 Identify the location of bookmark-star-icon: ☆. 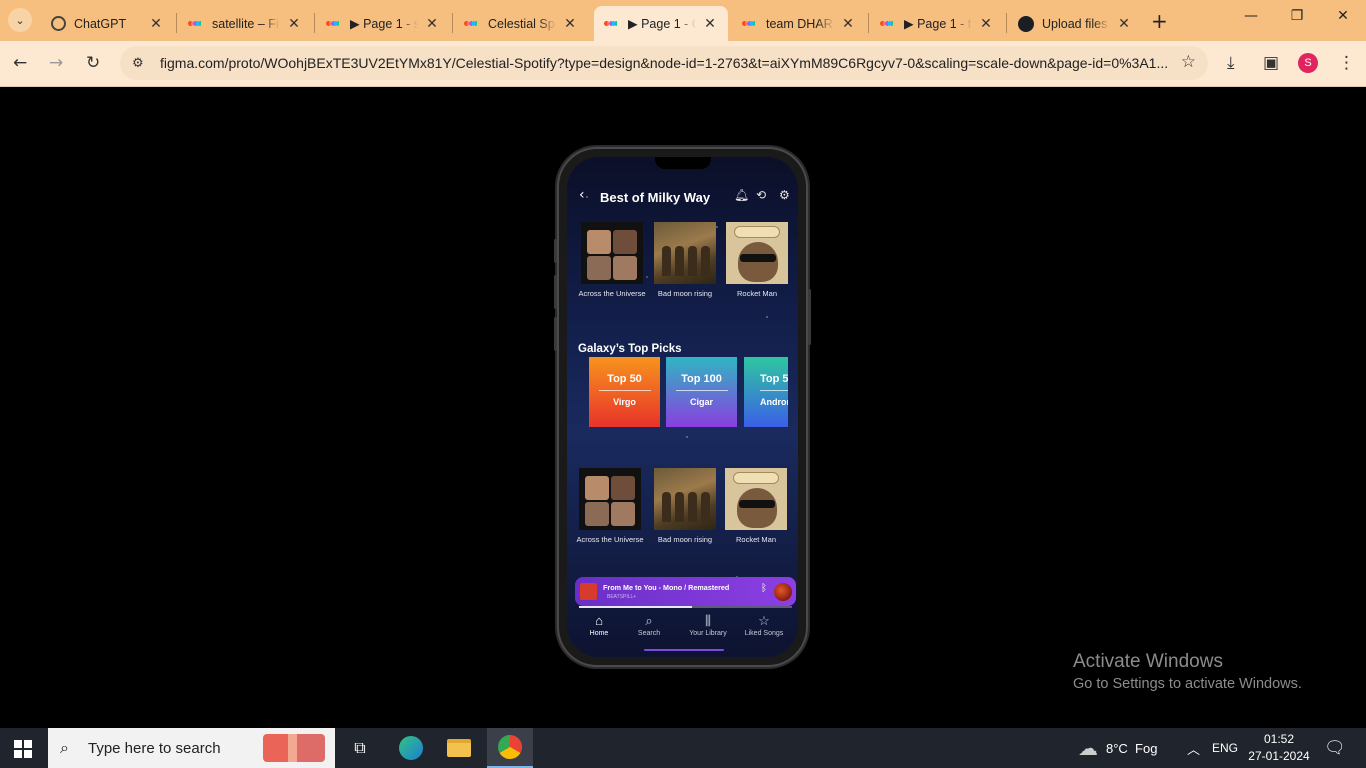
(1188, 62).